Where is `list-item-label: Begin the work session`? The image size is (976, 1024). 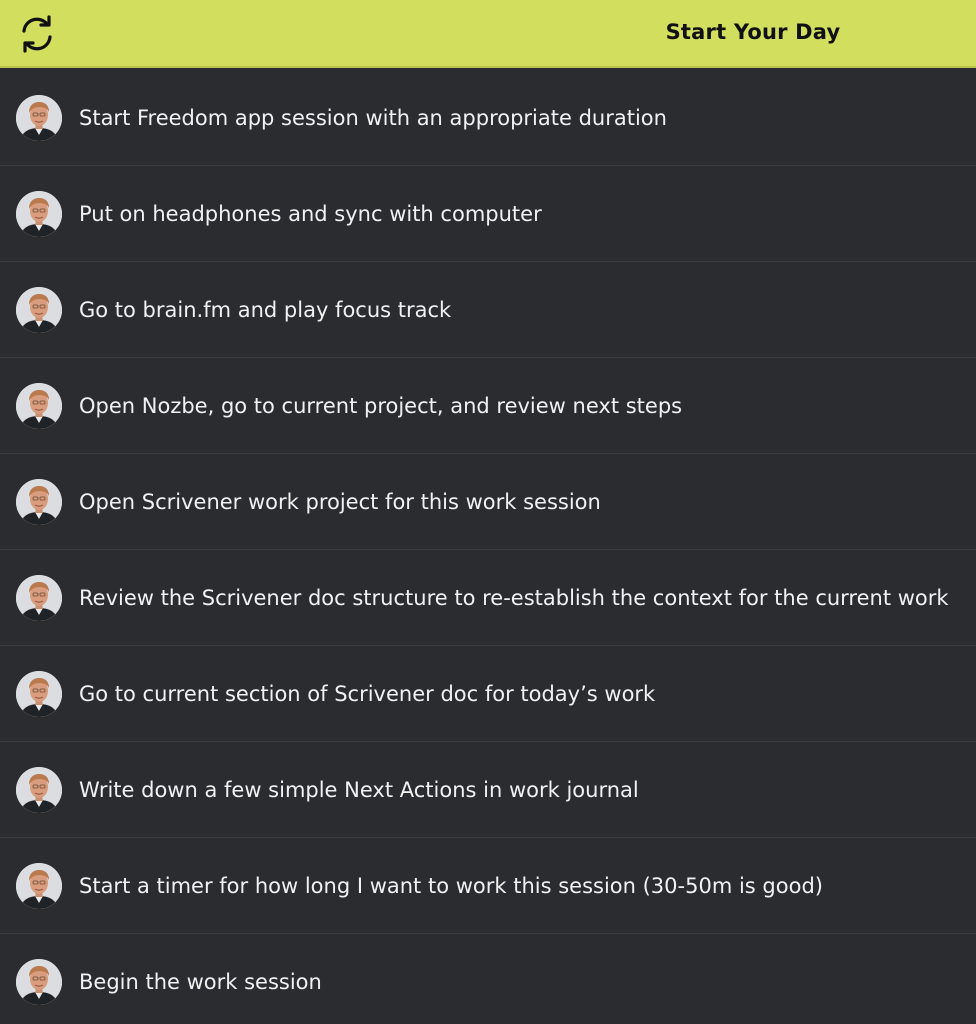
list-item-label: Begin the work session is located at coordinates (200, 982).